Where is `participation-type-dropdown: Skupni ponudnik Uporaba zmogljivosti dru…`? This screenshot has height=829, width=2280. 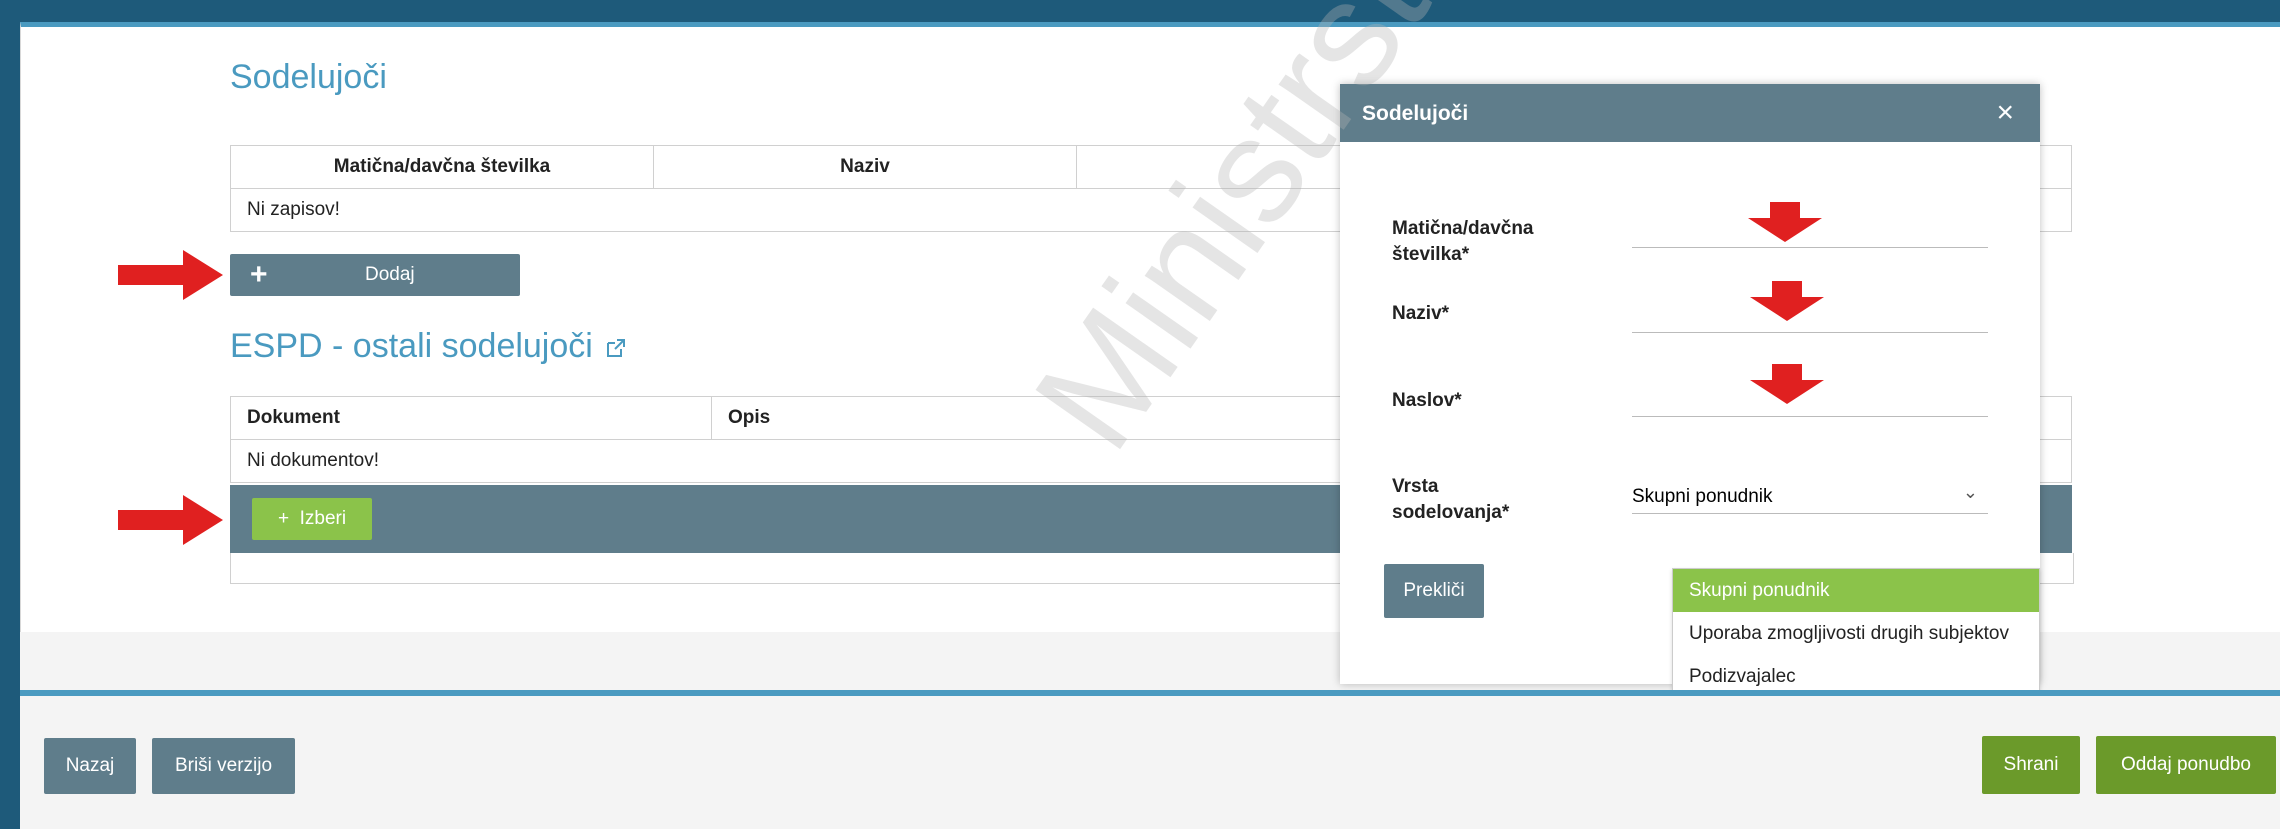
participation-type-dropdown: Skupni ponudnik Uporaba zmogljivosti dru… is located at coordinates (1856, 634).